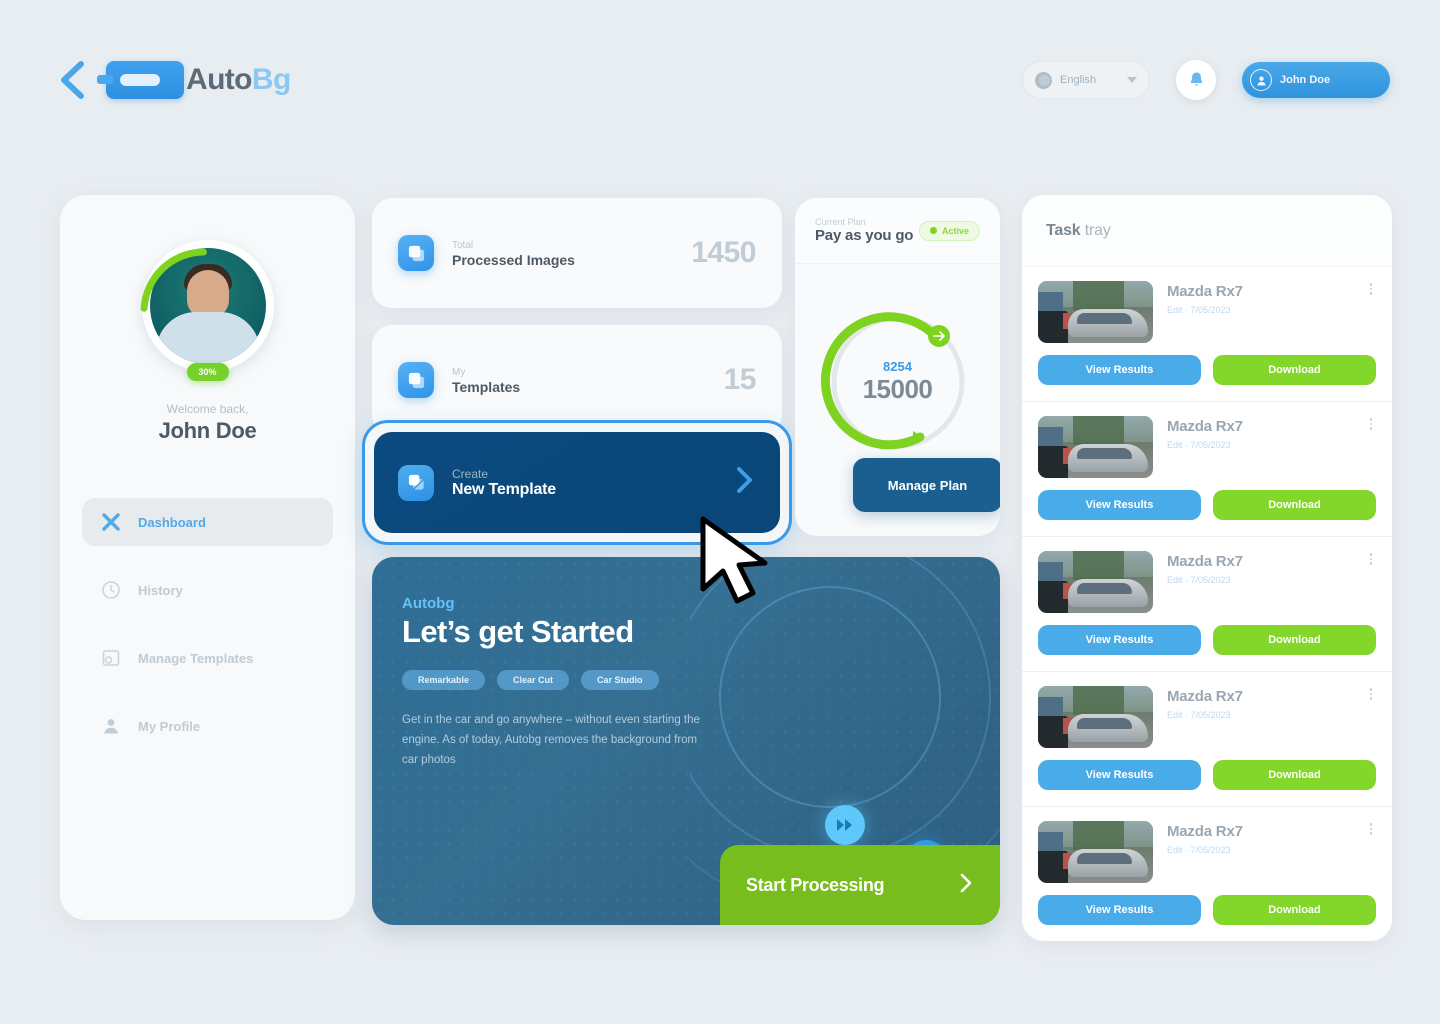 This screenshot has width=1440, height=1024. Describe the element at coordinates (504, 489) in the screenshot. I see `create-title: New Template` at that location.